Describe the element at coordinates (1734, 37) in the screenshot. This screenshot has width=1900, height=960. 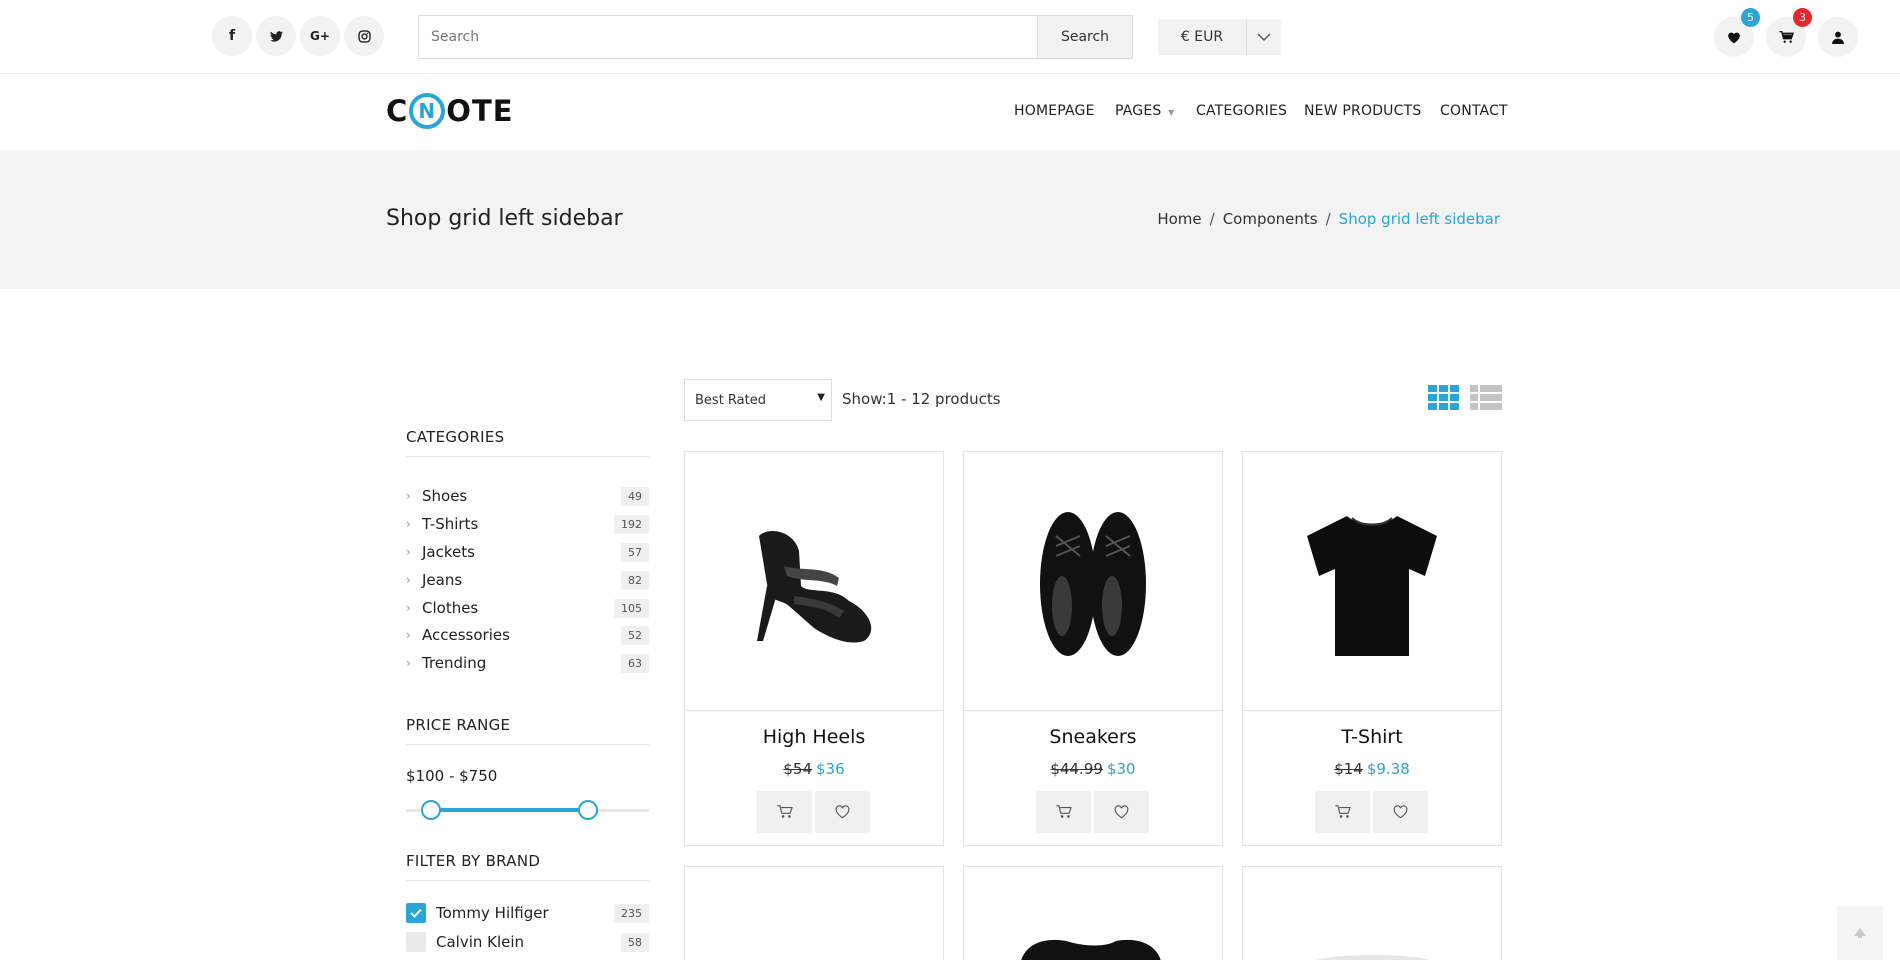
I see `heart-icon` at that location.